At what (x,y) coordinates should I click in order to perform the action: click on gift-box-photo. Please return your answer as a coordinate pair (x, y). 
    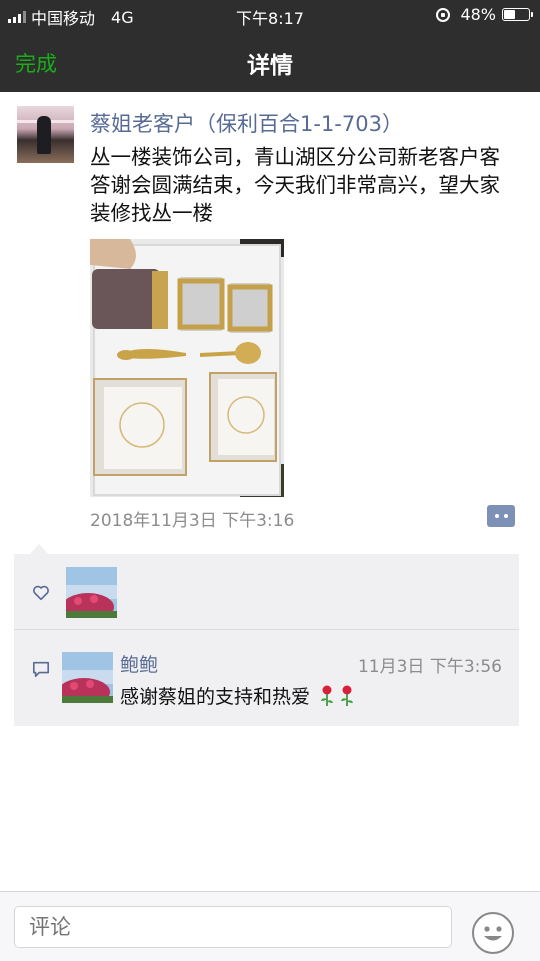
    Looking at the image, I should click on (187, 368).